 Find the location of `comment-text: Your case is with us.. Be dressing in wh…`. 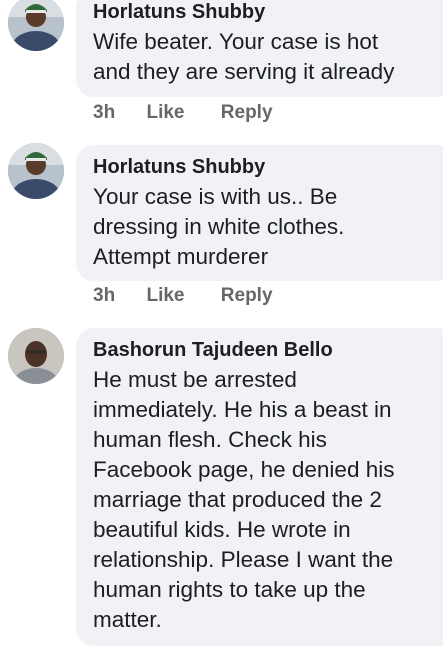

comment-text: Your case is with us.. Be dressing in wh… is located at coordinates (219, 226).